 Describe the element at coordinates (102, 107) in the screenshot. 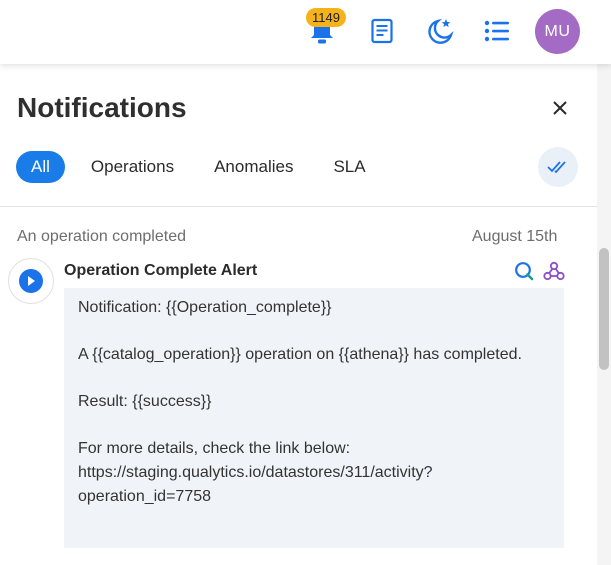

I see `panel-title: Notifications` at that location.